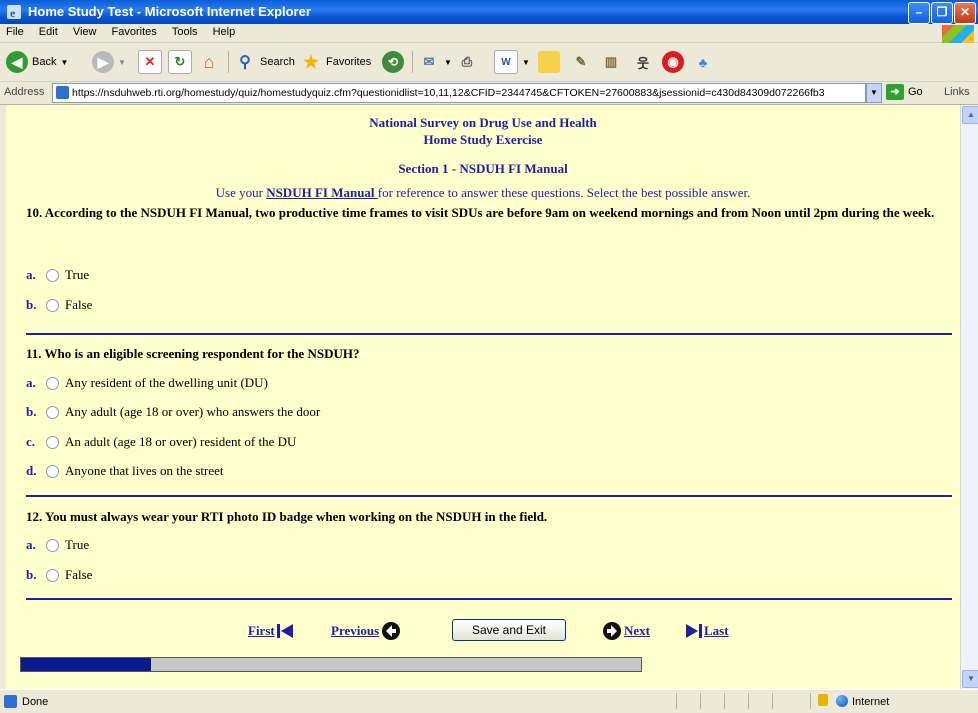 This screenshot has width=978, height=713. Describe the element at coordinates (512, 62) in the screenshot. I see `edit-button: W ▼` at that location.